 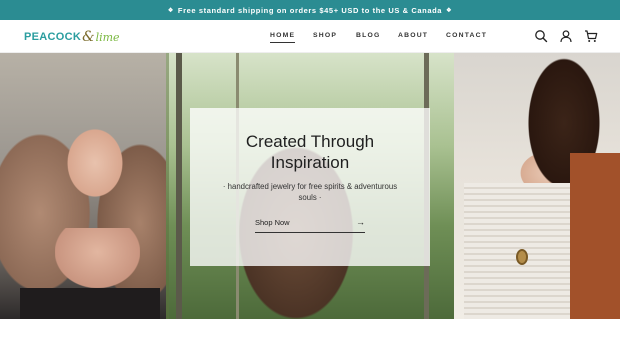 I want to click on nav-contact: CONTACT, so click(x=466, y=35).